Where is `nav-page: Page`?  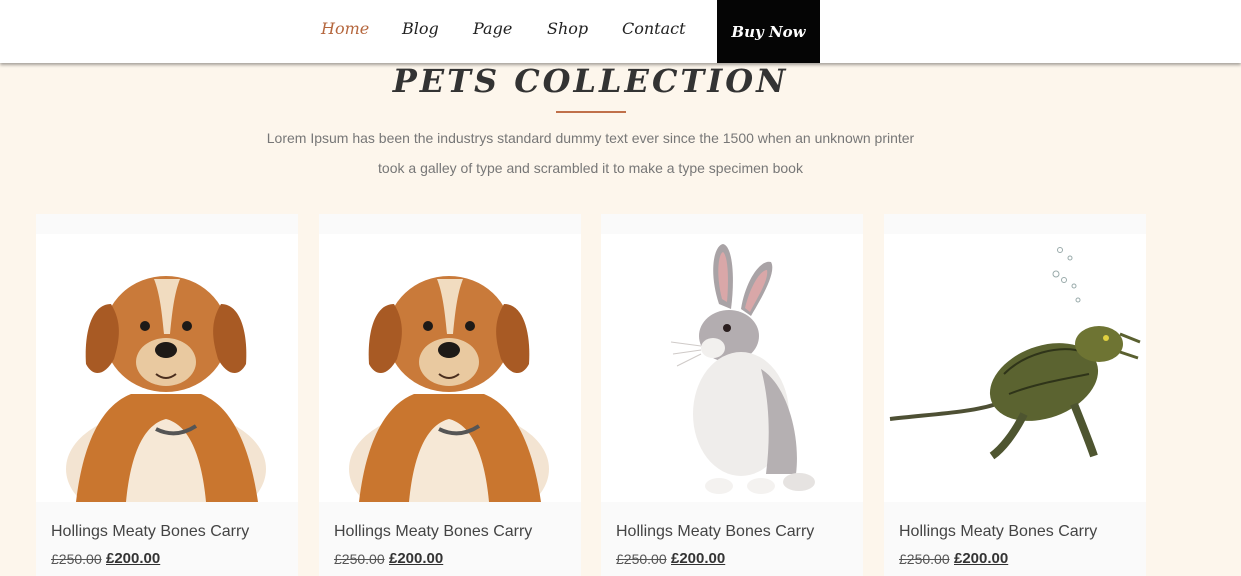 nav-page: Page is located at coordinates (492, 28).